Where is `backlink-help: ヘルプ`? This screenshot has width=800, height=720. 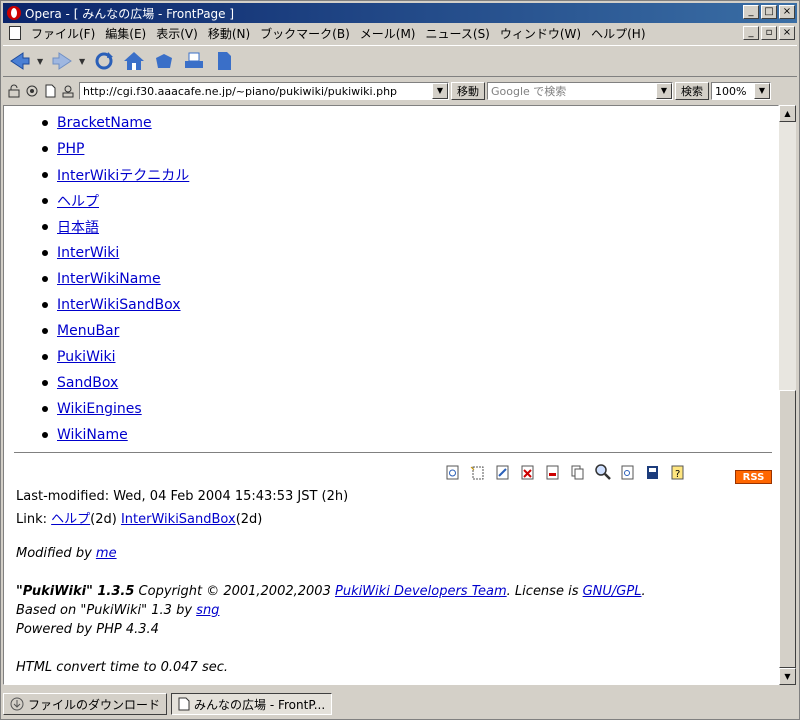
backlink-help: ヘルプ is located at coordinates (70, 519).